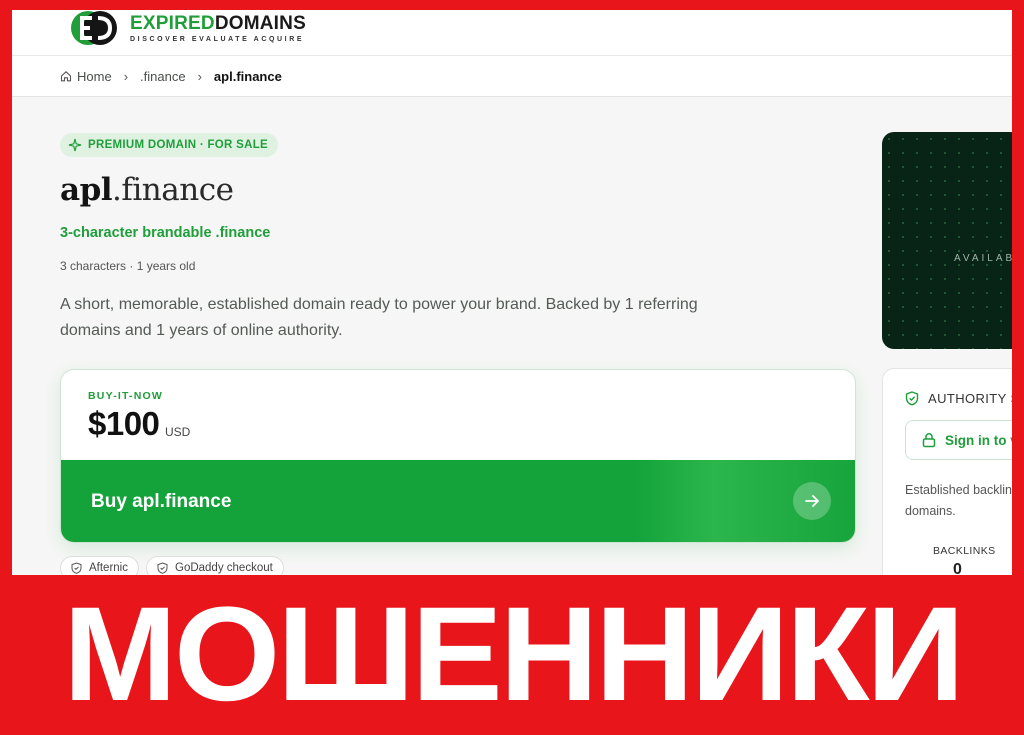 The height and width of the screenshot is (735, 1024). I want to click on top-navbar: EXPIREDDOMAINS DISCOVER EVALUATE ACQUIRE, so click(512, 33).